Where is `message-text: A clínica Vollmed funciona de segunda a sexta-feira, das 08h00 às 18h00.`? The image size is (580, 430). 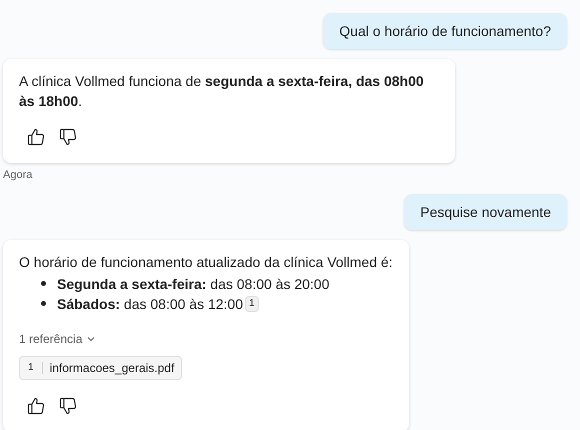
message-text: A clínica Vollmed funciona de segunda a sexta-feira, das 08h00 às 18h00. is located at coordinates (222, 91).